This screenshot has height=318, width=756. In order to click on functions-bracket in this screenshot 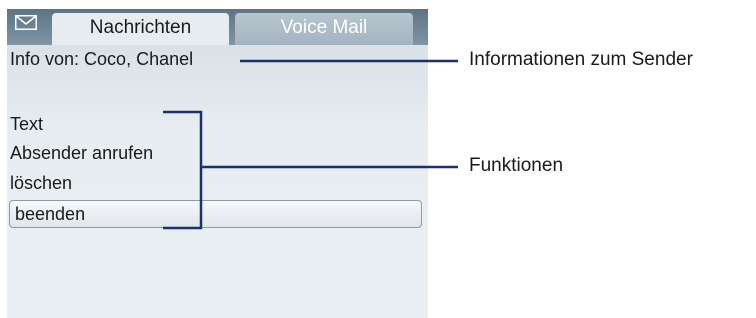, I will do `click(183, 170)`.